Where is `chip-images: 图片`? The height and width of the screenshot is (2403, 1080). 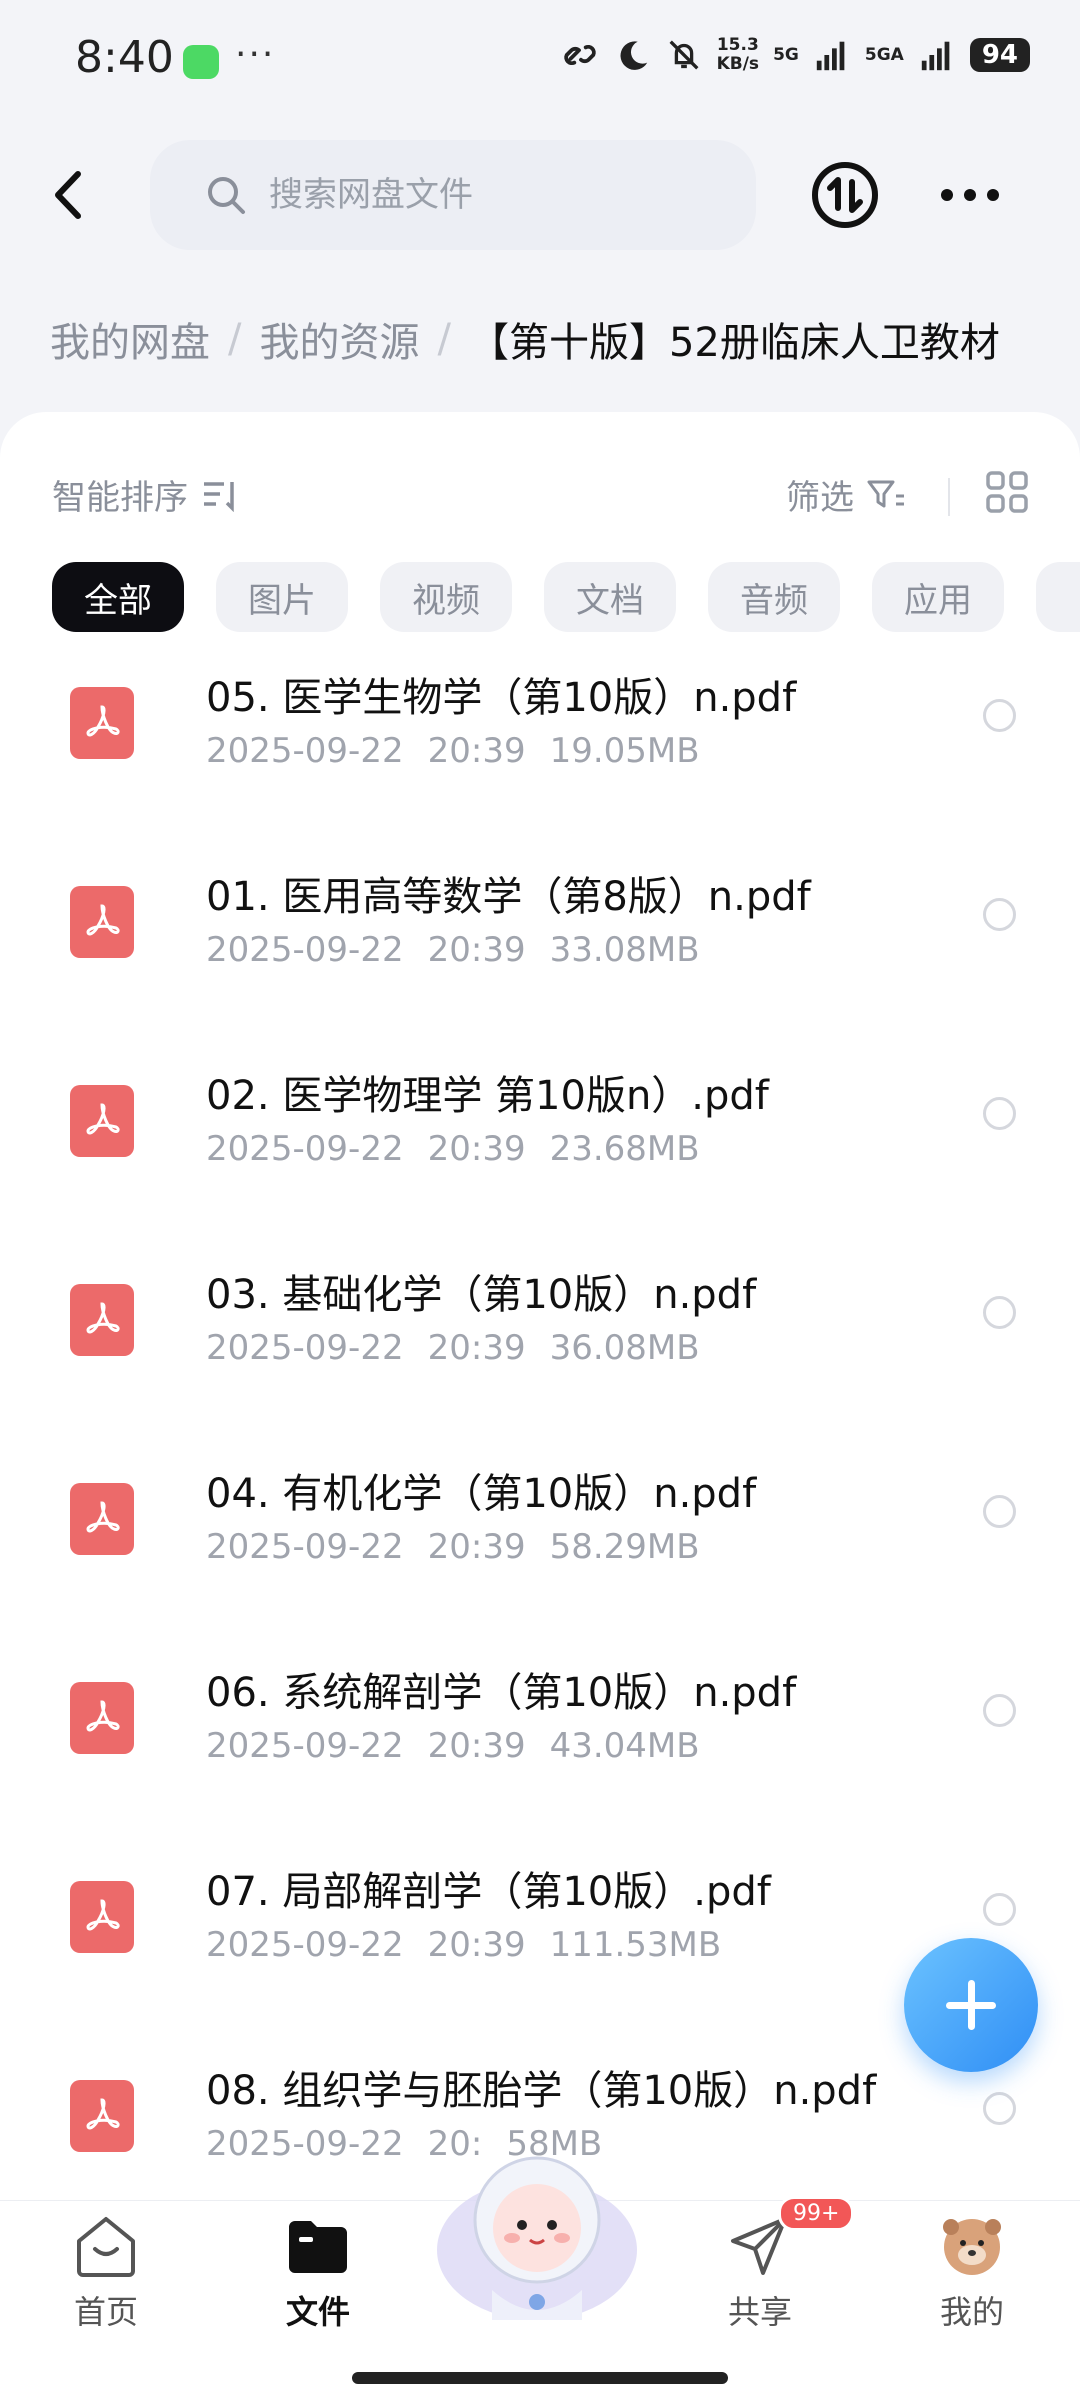 chip-images: 图片 is located at coordinates (282, 597).